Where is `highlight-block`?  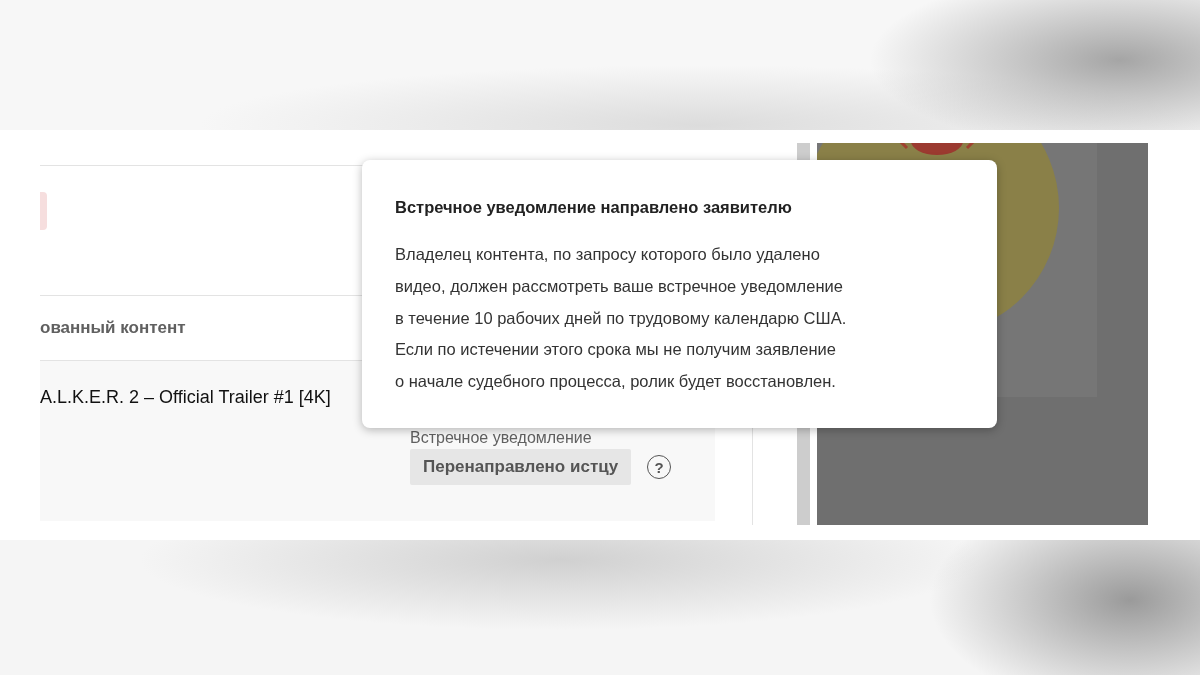
highlight-block is located at coordinates (43, 211).